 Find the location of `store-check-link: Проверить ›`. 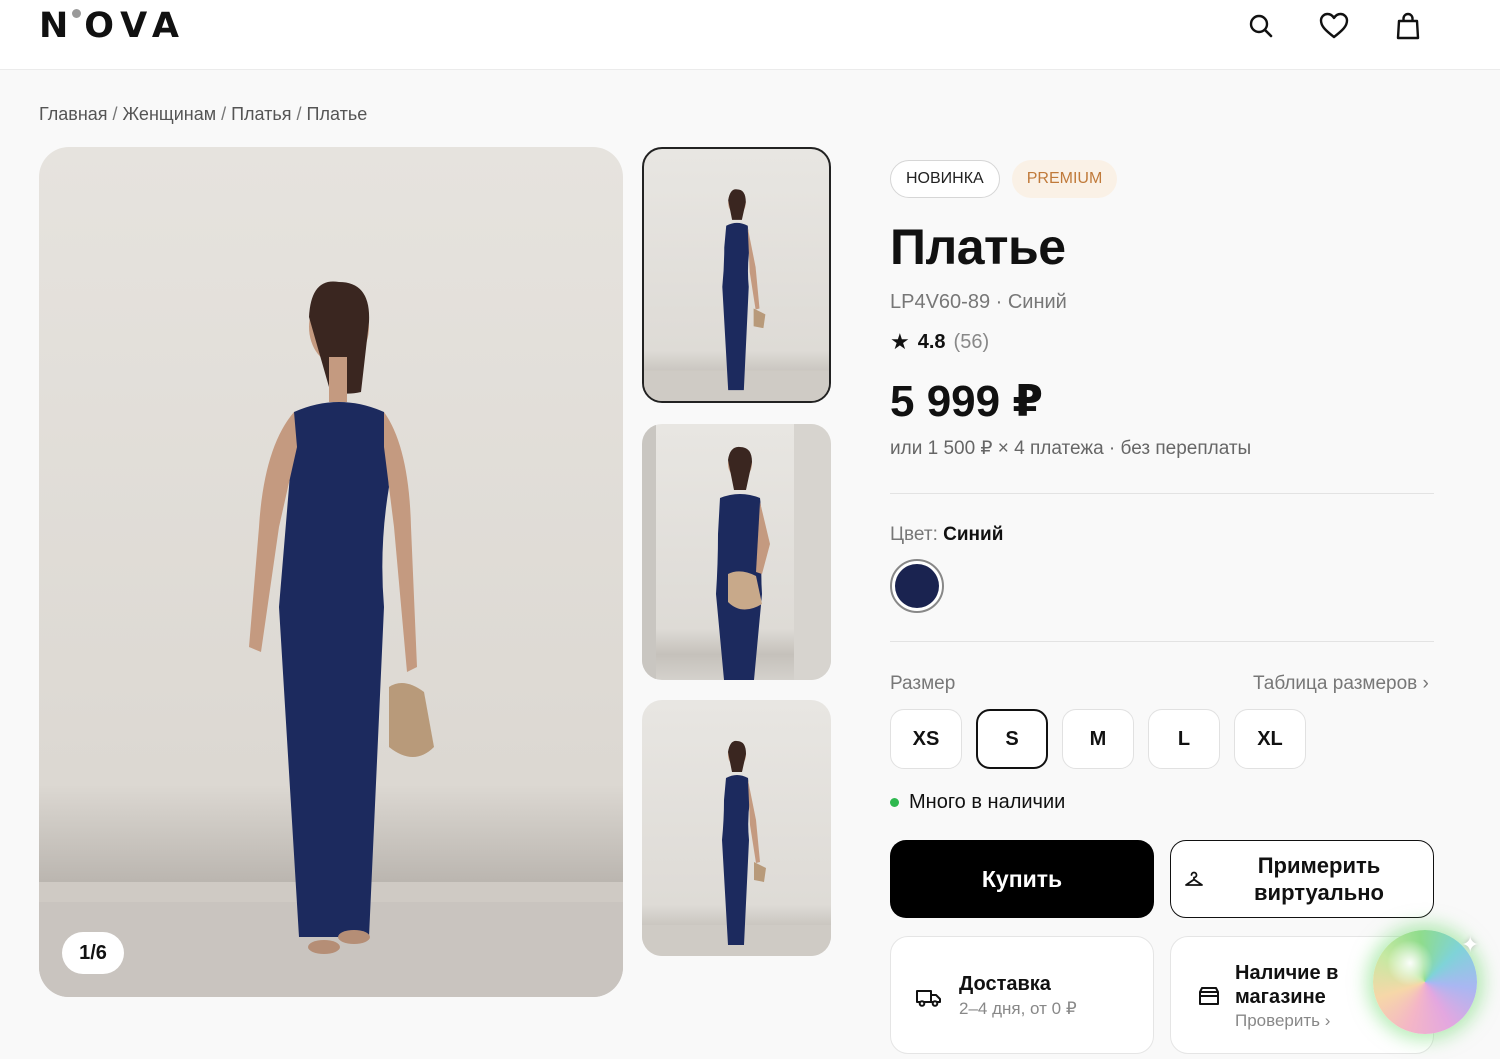

store-check-link: Проверить › is located at coordinates (1282, 1021).